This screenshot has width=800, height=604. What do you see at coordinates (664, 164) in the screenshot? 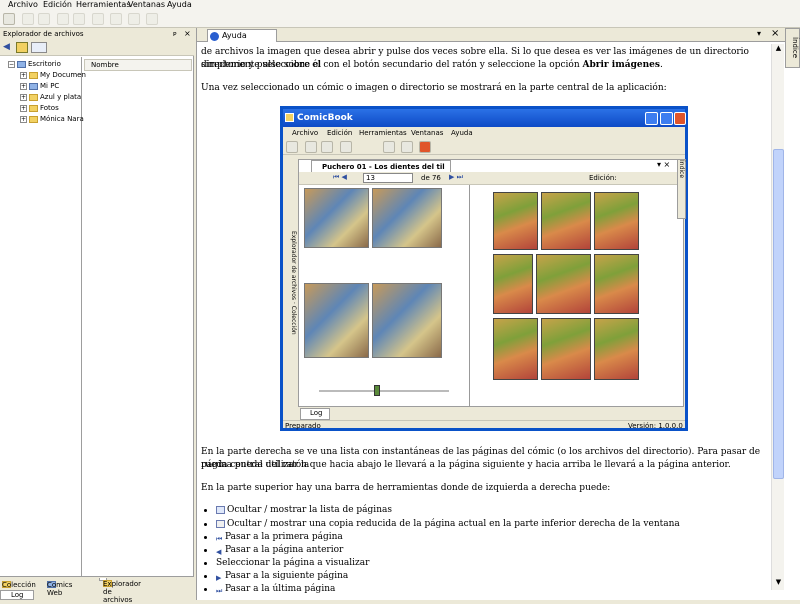
I see `dropdown-icon: ▾ ×` at bounding box center [664, 164].